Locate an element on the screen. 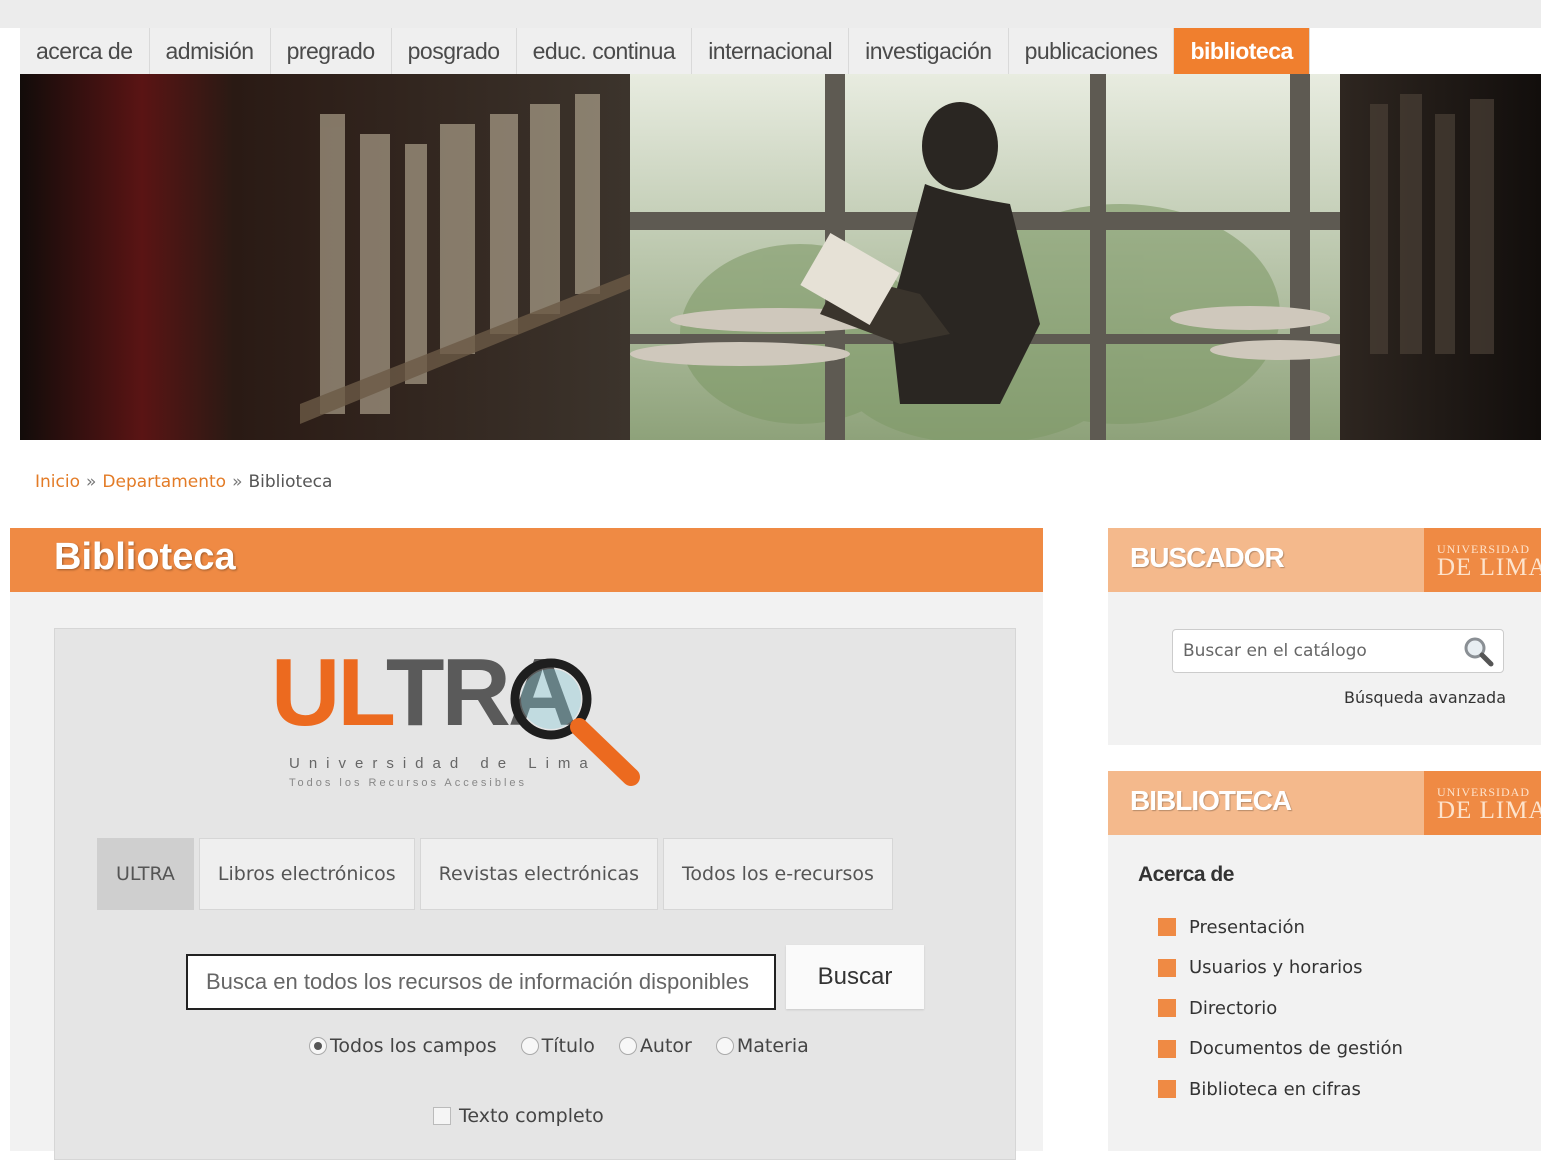 Image resolution: width=1541 pixels, height=1160 pixels. sidebar-subheading: Acerca de is located at coordinates (1186, 874).